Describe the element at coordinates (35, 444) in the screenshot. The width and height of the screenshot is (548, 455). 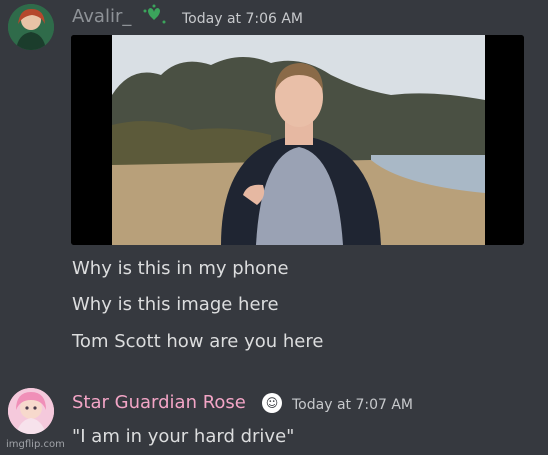
I see `watermark: imgflip.com` at that location.